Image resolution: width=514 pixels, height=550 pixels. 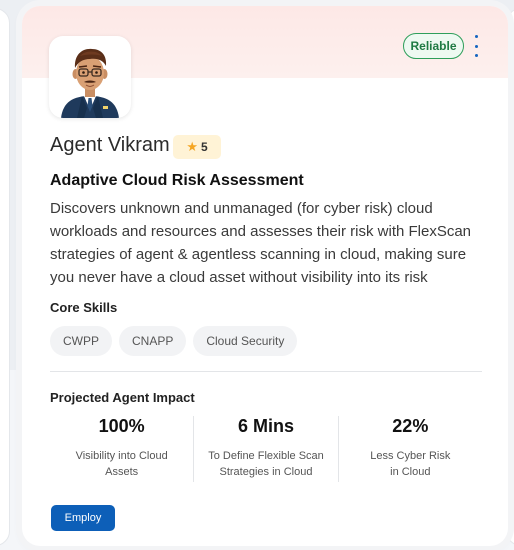 What do you see at coordinates (204, 147) in the screenshot?
I see `rating-value: 5` at bounding box center [204, 147].